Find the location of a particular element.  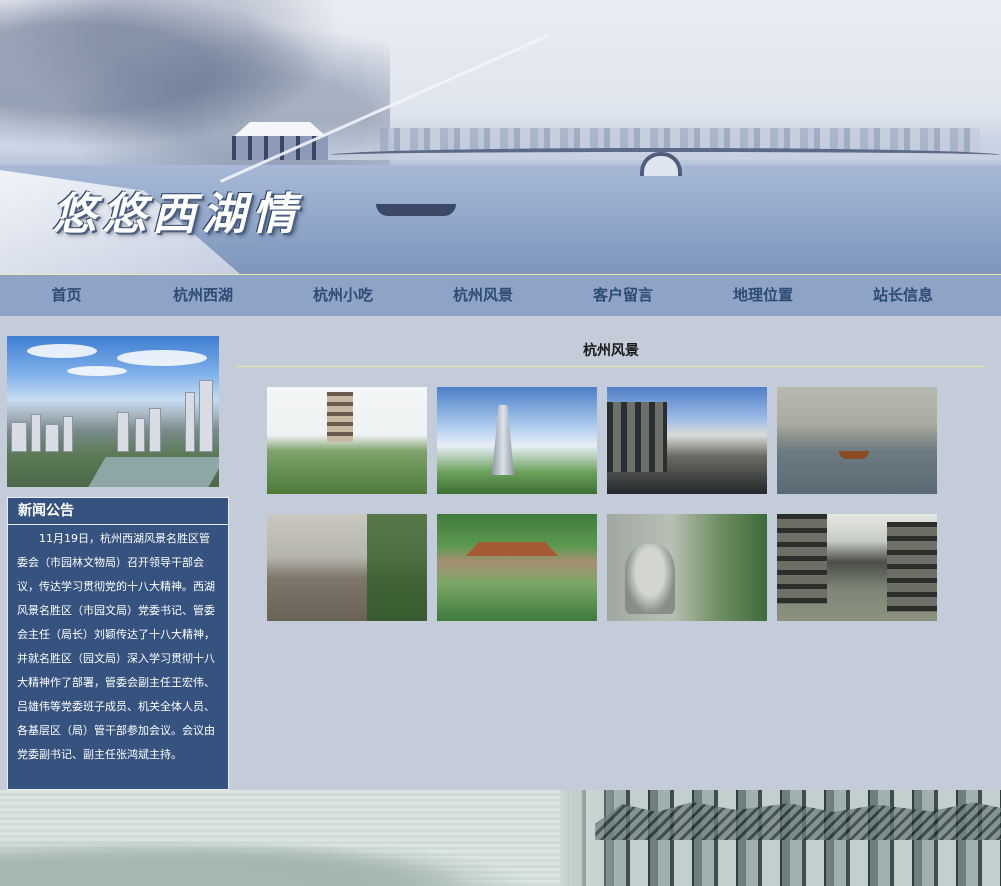

main-nav: 首页 杭州西湖 杭州小吃 杭州风景 客户留言 地理位置 站长信息 is located at coordinates (500, 295).